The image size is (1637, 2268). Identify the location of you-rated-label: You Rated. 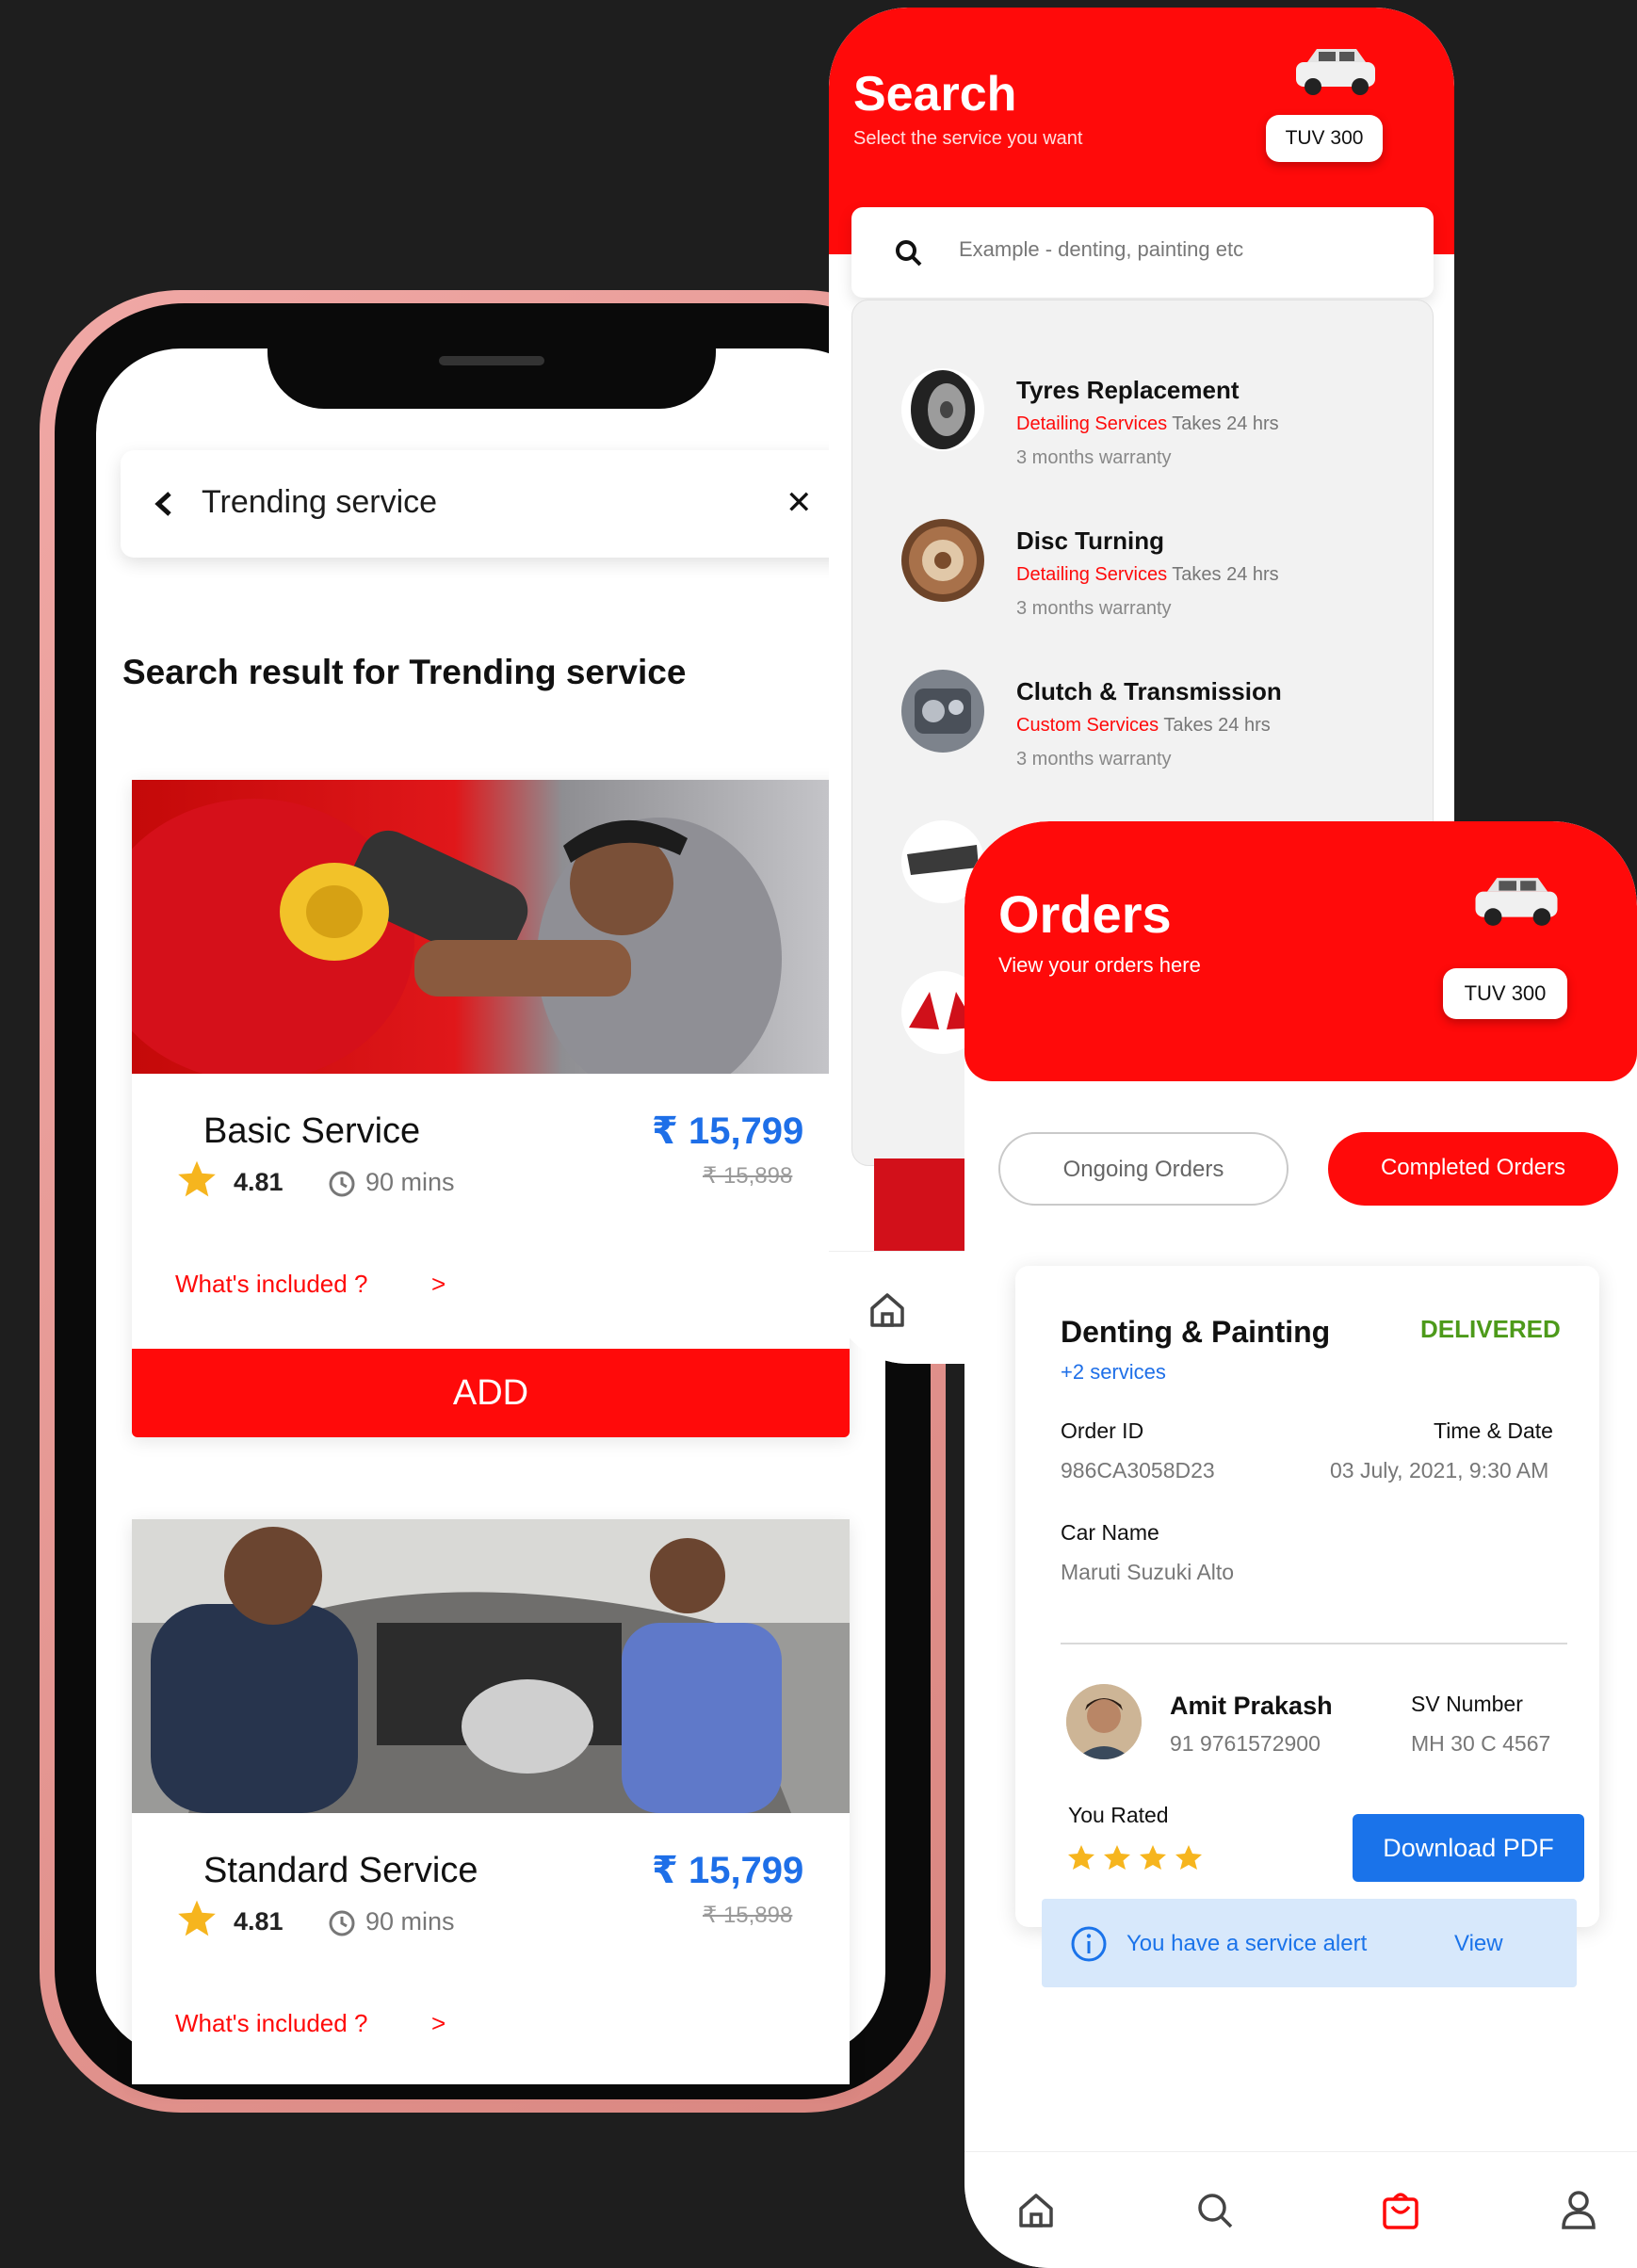
(1118, 1815).